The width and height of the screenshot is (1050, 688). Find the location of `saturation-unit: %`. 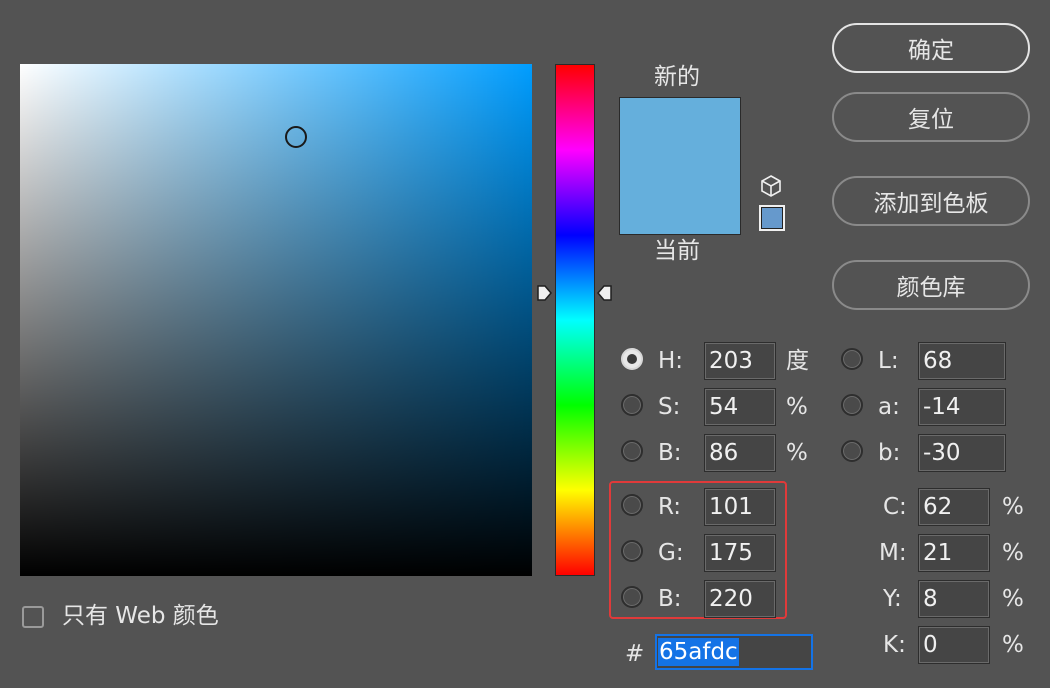

saturation-unit: % is located at coordinates (797, 407).